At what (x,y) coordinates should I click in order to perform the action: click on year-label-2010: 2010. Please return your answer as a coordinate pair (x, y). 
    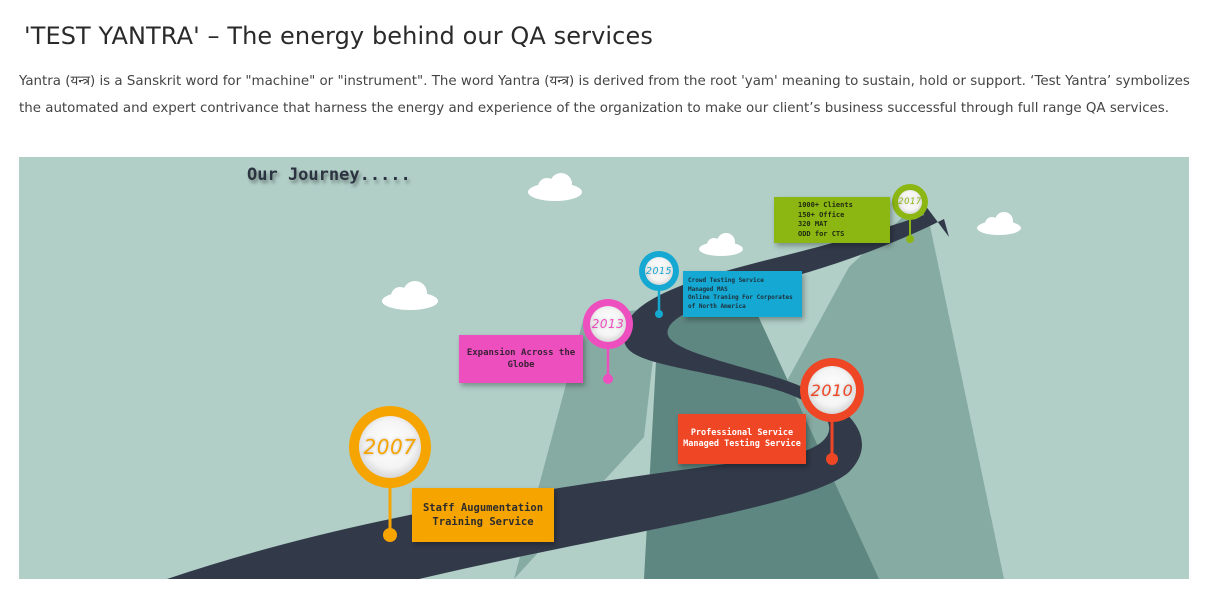
    Looking at the image, I should click on (832, 390).